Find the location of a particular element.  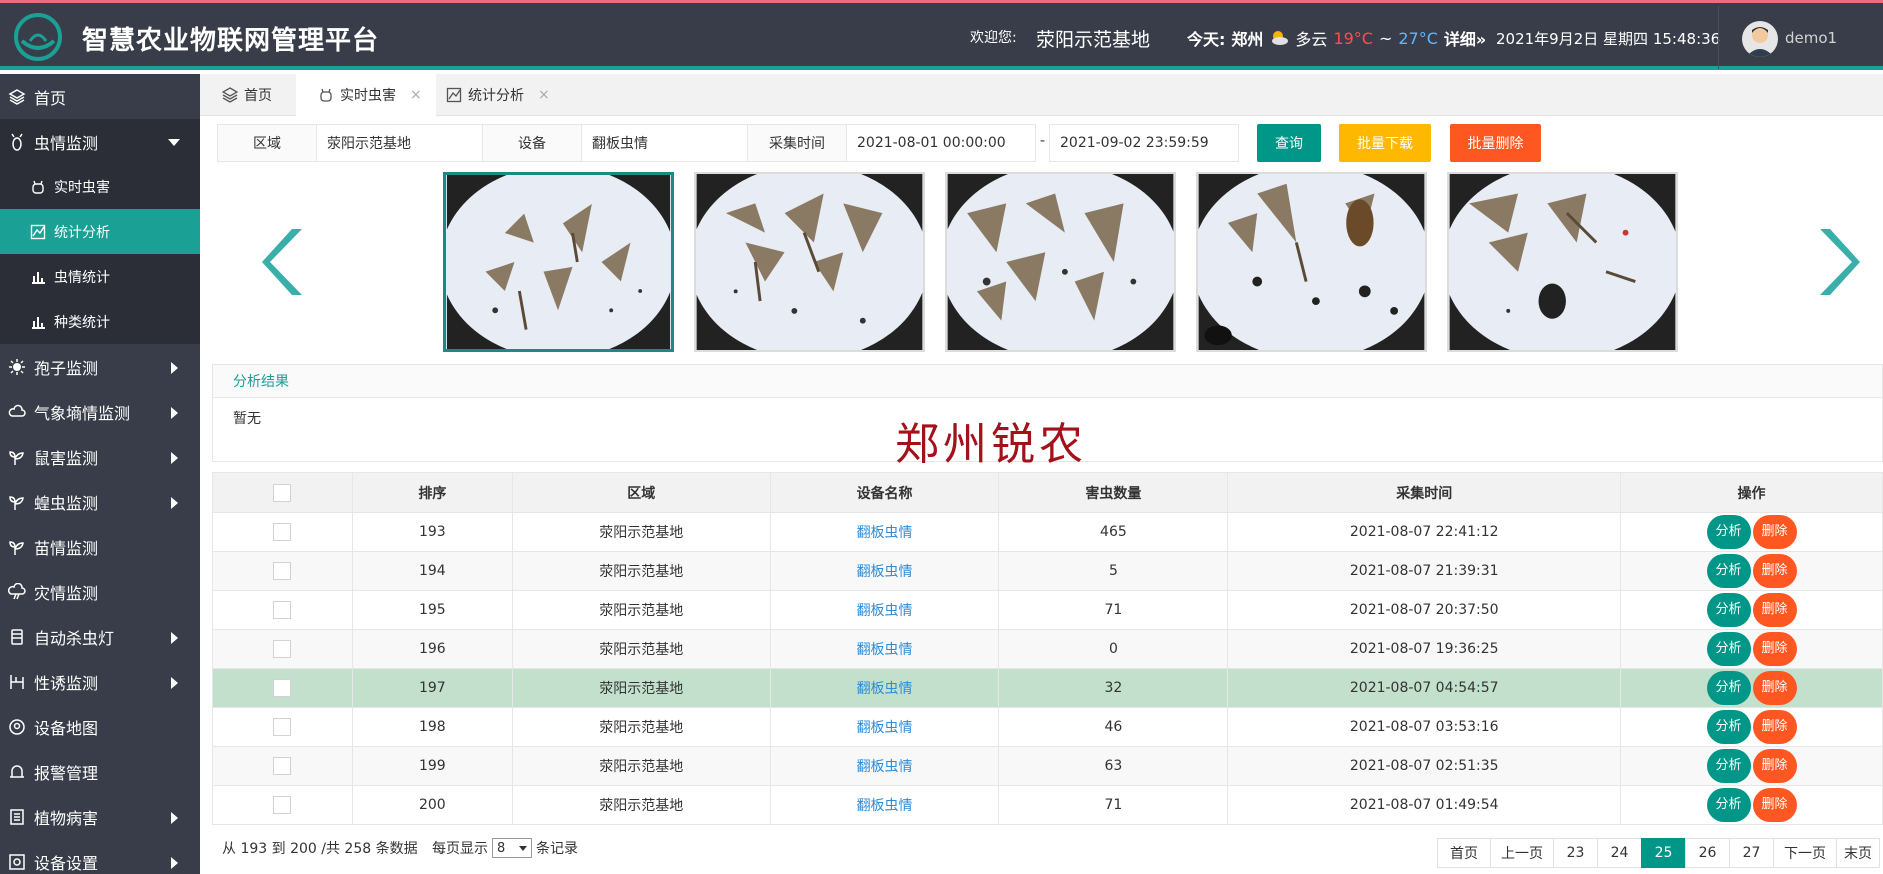

batch-delete-button: 批量删除 is located at coordinates (1495, 143).